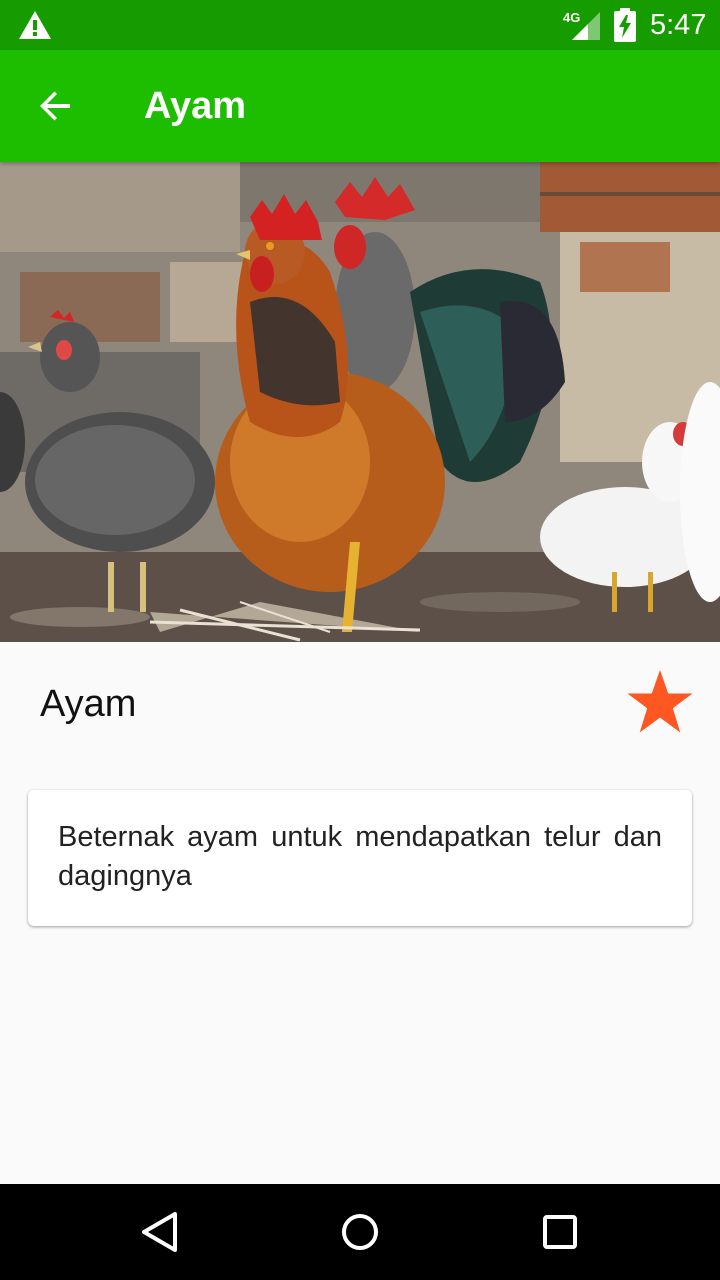 Image resolution: width=720 pixels, height=1280 pixels. I want to click on star-icon, so click(660, 701).